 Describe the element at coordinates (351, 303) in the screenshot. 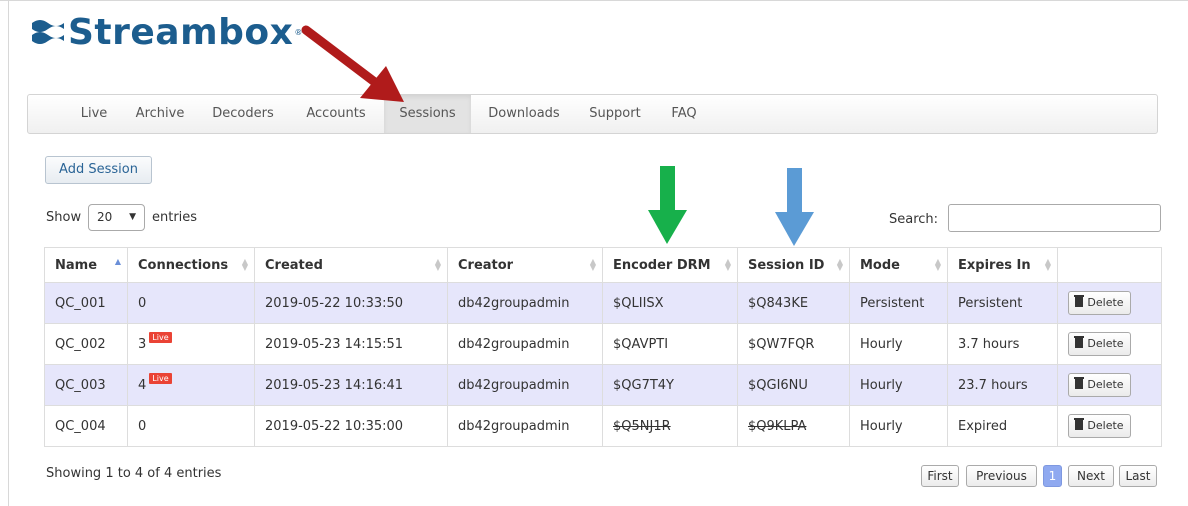

I see `cell-created: 2019-05-22 10:33:50` at that location.